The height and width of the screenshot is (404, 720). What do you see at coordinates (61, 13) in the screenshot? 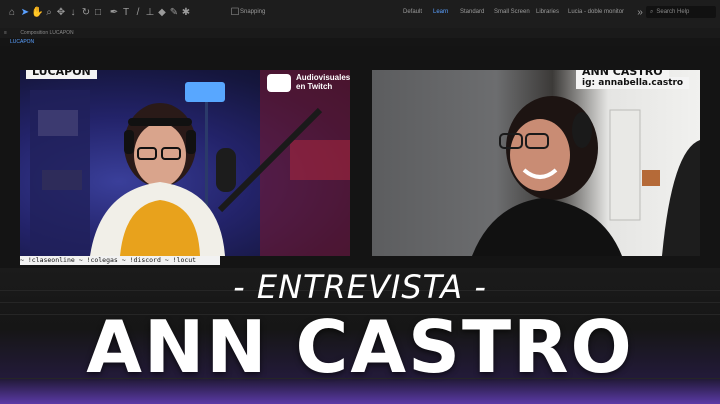
I see `orbit-tool-icon: ✥` at bounding box center [61, 13].